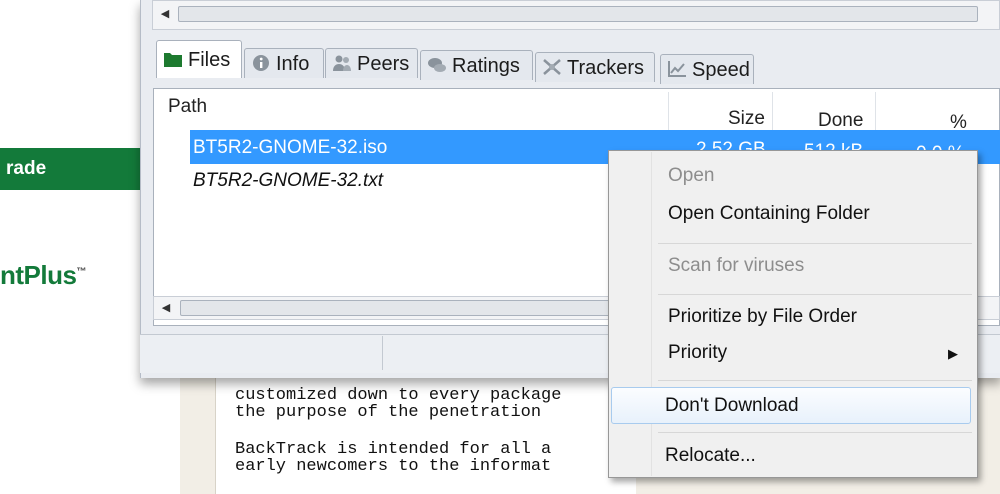 The width and height of the screenshot is (1000, 494). I want to click on menu-item-scan-for-viruses: Scan for viruses, so click(736, 266).